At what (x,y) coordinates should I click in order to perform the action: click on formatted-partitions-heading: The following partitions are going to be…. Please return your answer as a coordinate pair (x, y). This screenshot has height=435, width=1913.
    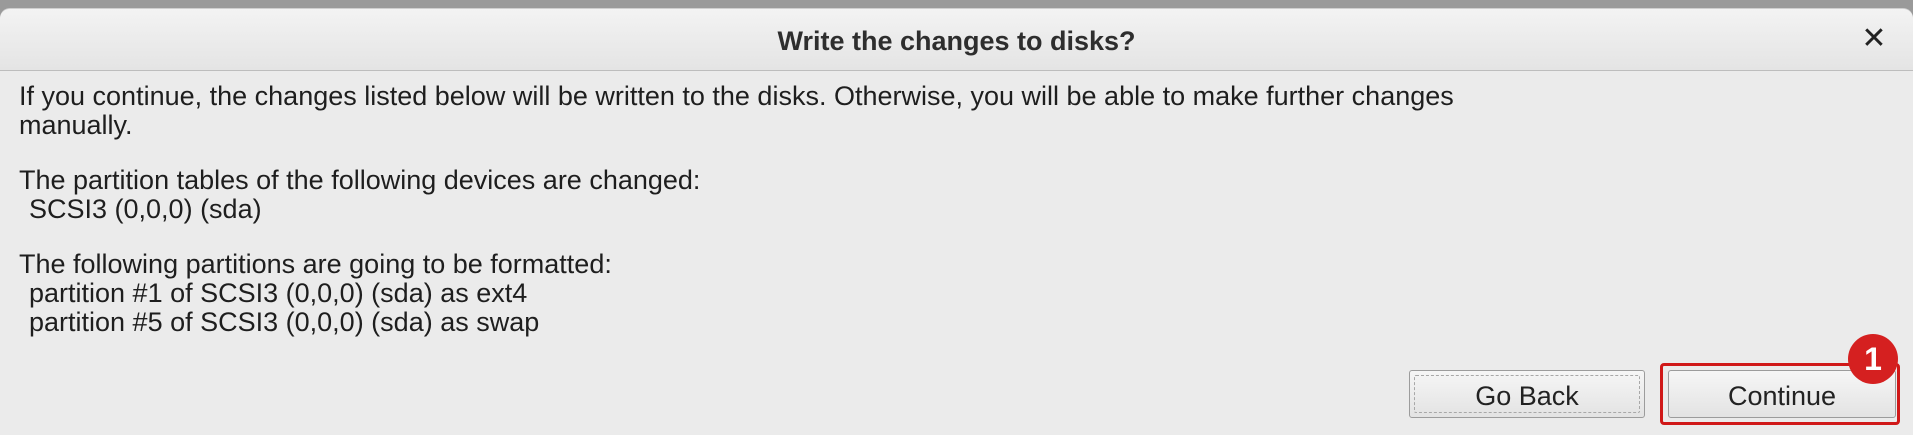
    Looking at the image, I should click on (315, 264).